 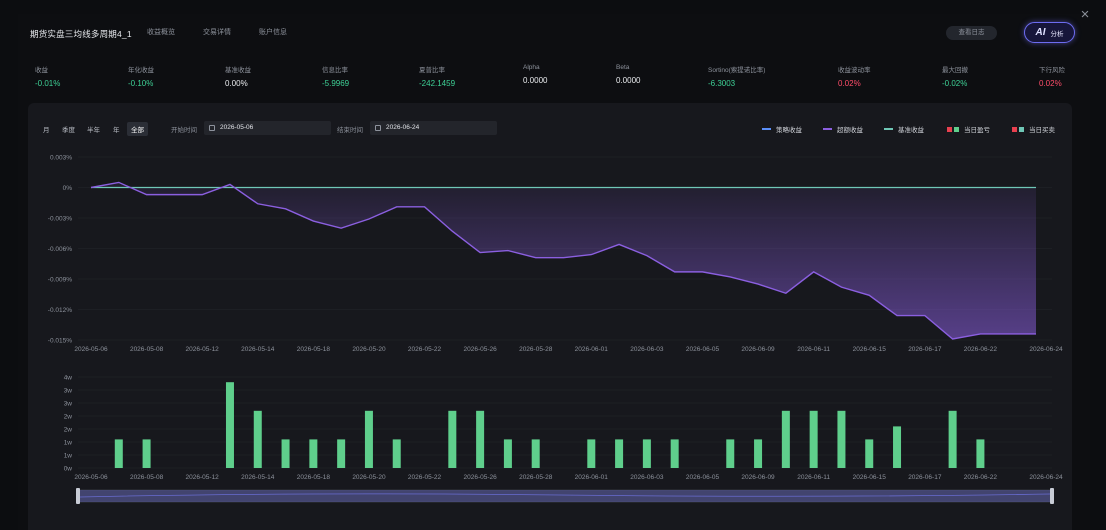 I want to click on y-tick-label: 0w, so click(x=68, y=469).